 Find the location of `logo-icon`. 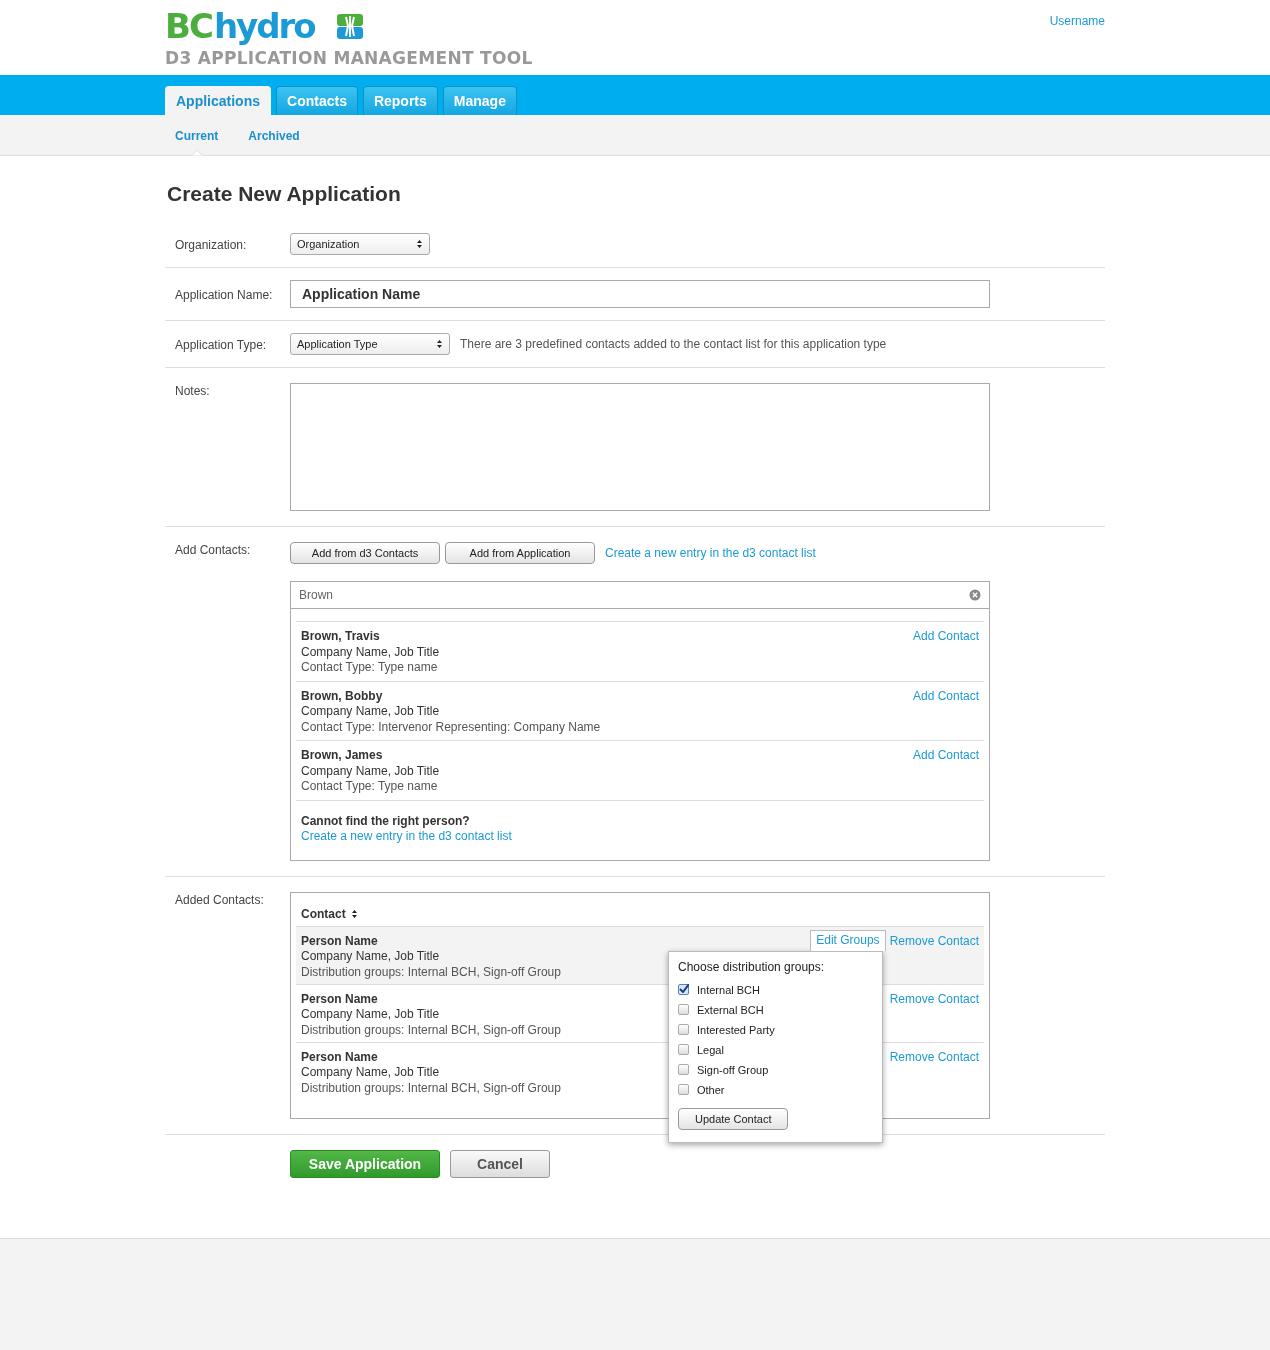

logo-icon is located at coordinates (349, 26).